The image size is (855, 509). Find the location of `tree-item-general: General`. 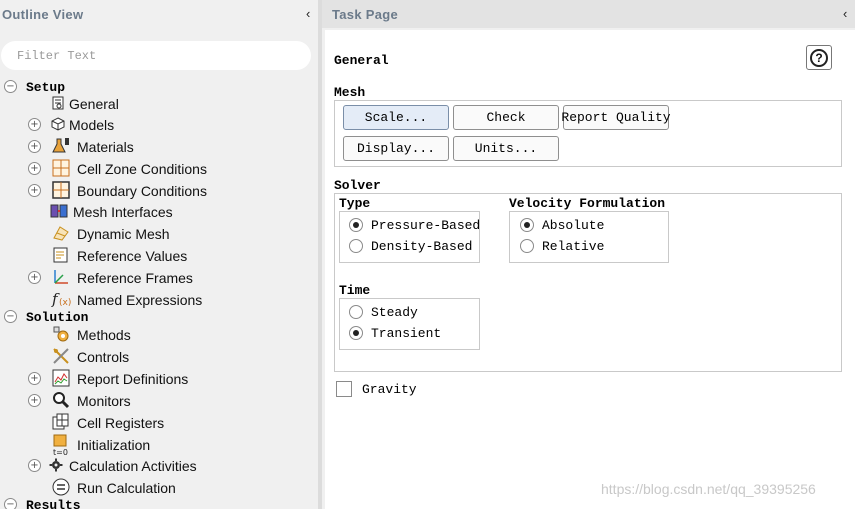

tree-item-general: General is located at coordinates (94, 104).